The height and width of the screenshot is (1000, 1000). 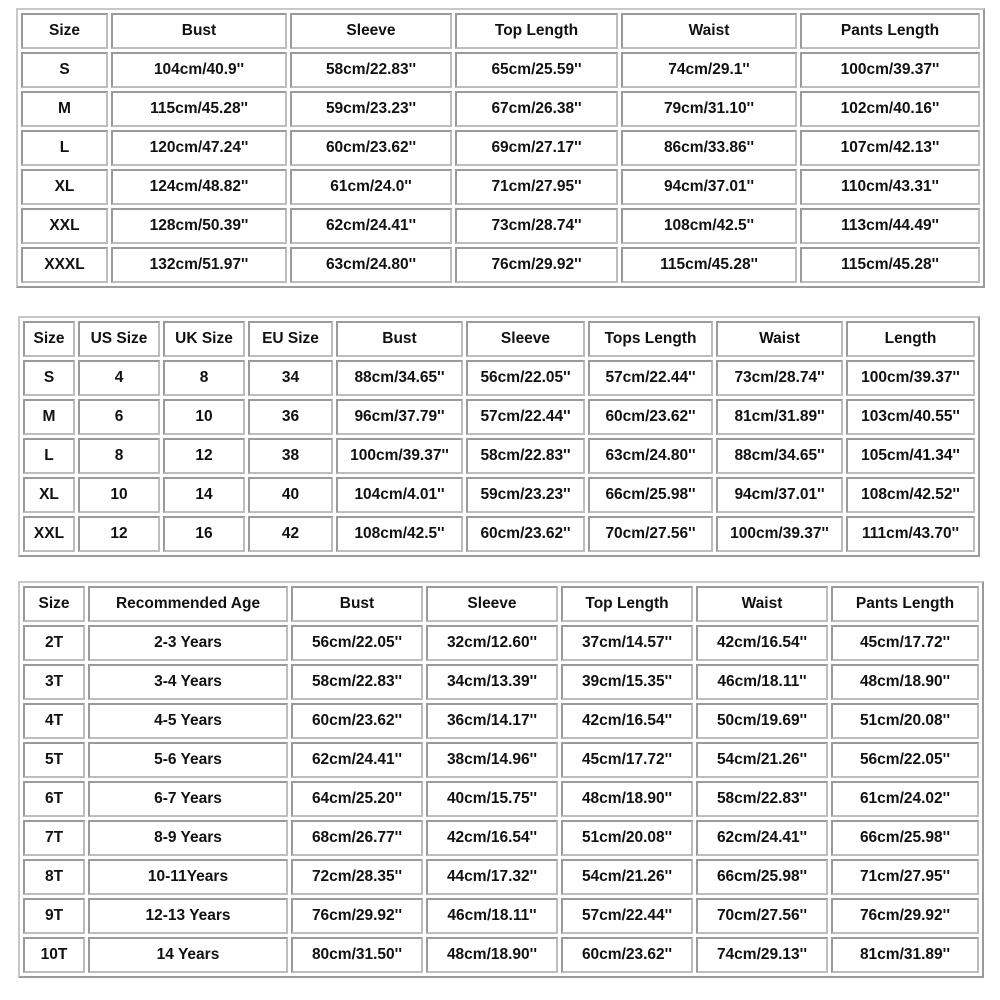 What do you see at coordinates (650, 534) in the screenshot?
I see `table-cell: 70cm/27.56''` at bounding box center [650, 534].